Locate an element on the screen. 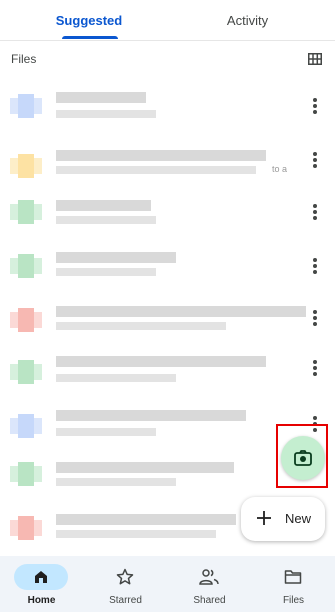 The height and width of the screenshot is (612, 335). files-section-header: Files is located at coordinates (167, 60).